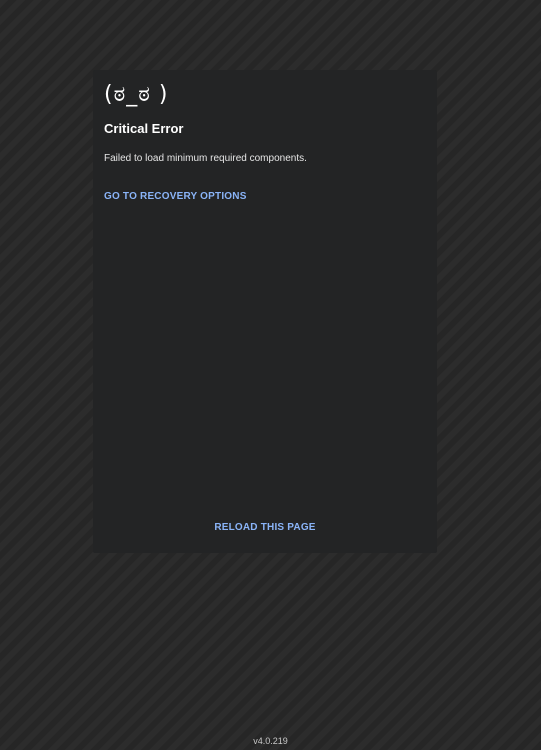  What do you see at coordinates (144, 128) in the screenshot?
I see `error-title: Critical Error` at bounding box center [144, 128].